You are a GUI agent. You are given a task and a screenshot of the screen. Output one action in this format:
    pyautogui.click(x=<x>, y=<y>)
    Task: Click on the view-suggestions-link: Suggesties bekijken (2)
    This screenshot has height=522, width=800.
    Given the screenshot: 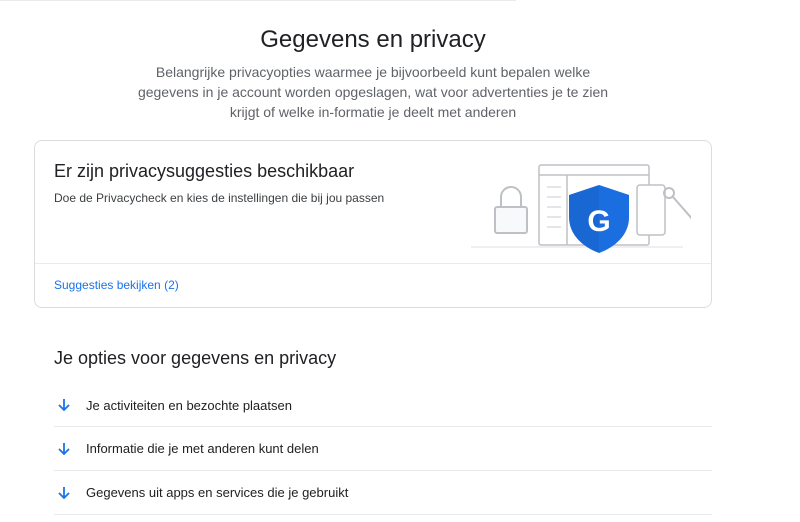 What is the action you would take?
    pyautogui.click(x=116, y=285)
    